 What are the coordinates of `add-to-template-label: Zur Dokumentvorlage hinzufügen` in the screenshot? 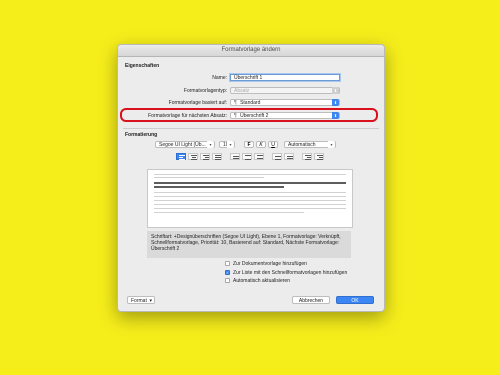 It's located at (270, 264).